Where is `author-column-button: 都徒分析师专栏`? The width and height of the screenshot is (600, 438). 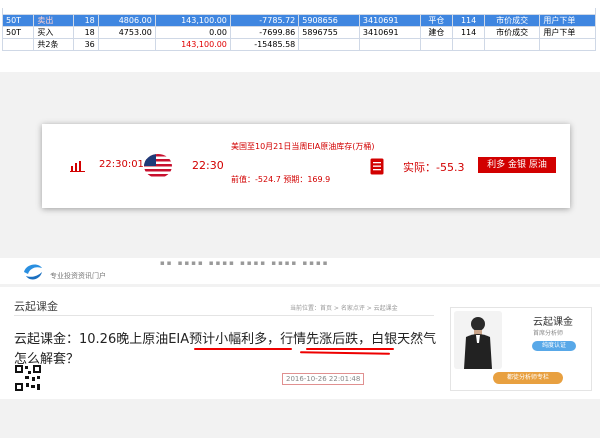 author-column-button: 都徒分析师专栏 is located at coordinates (528, 378).